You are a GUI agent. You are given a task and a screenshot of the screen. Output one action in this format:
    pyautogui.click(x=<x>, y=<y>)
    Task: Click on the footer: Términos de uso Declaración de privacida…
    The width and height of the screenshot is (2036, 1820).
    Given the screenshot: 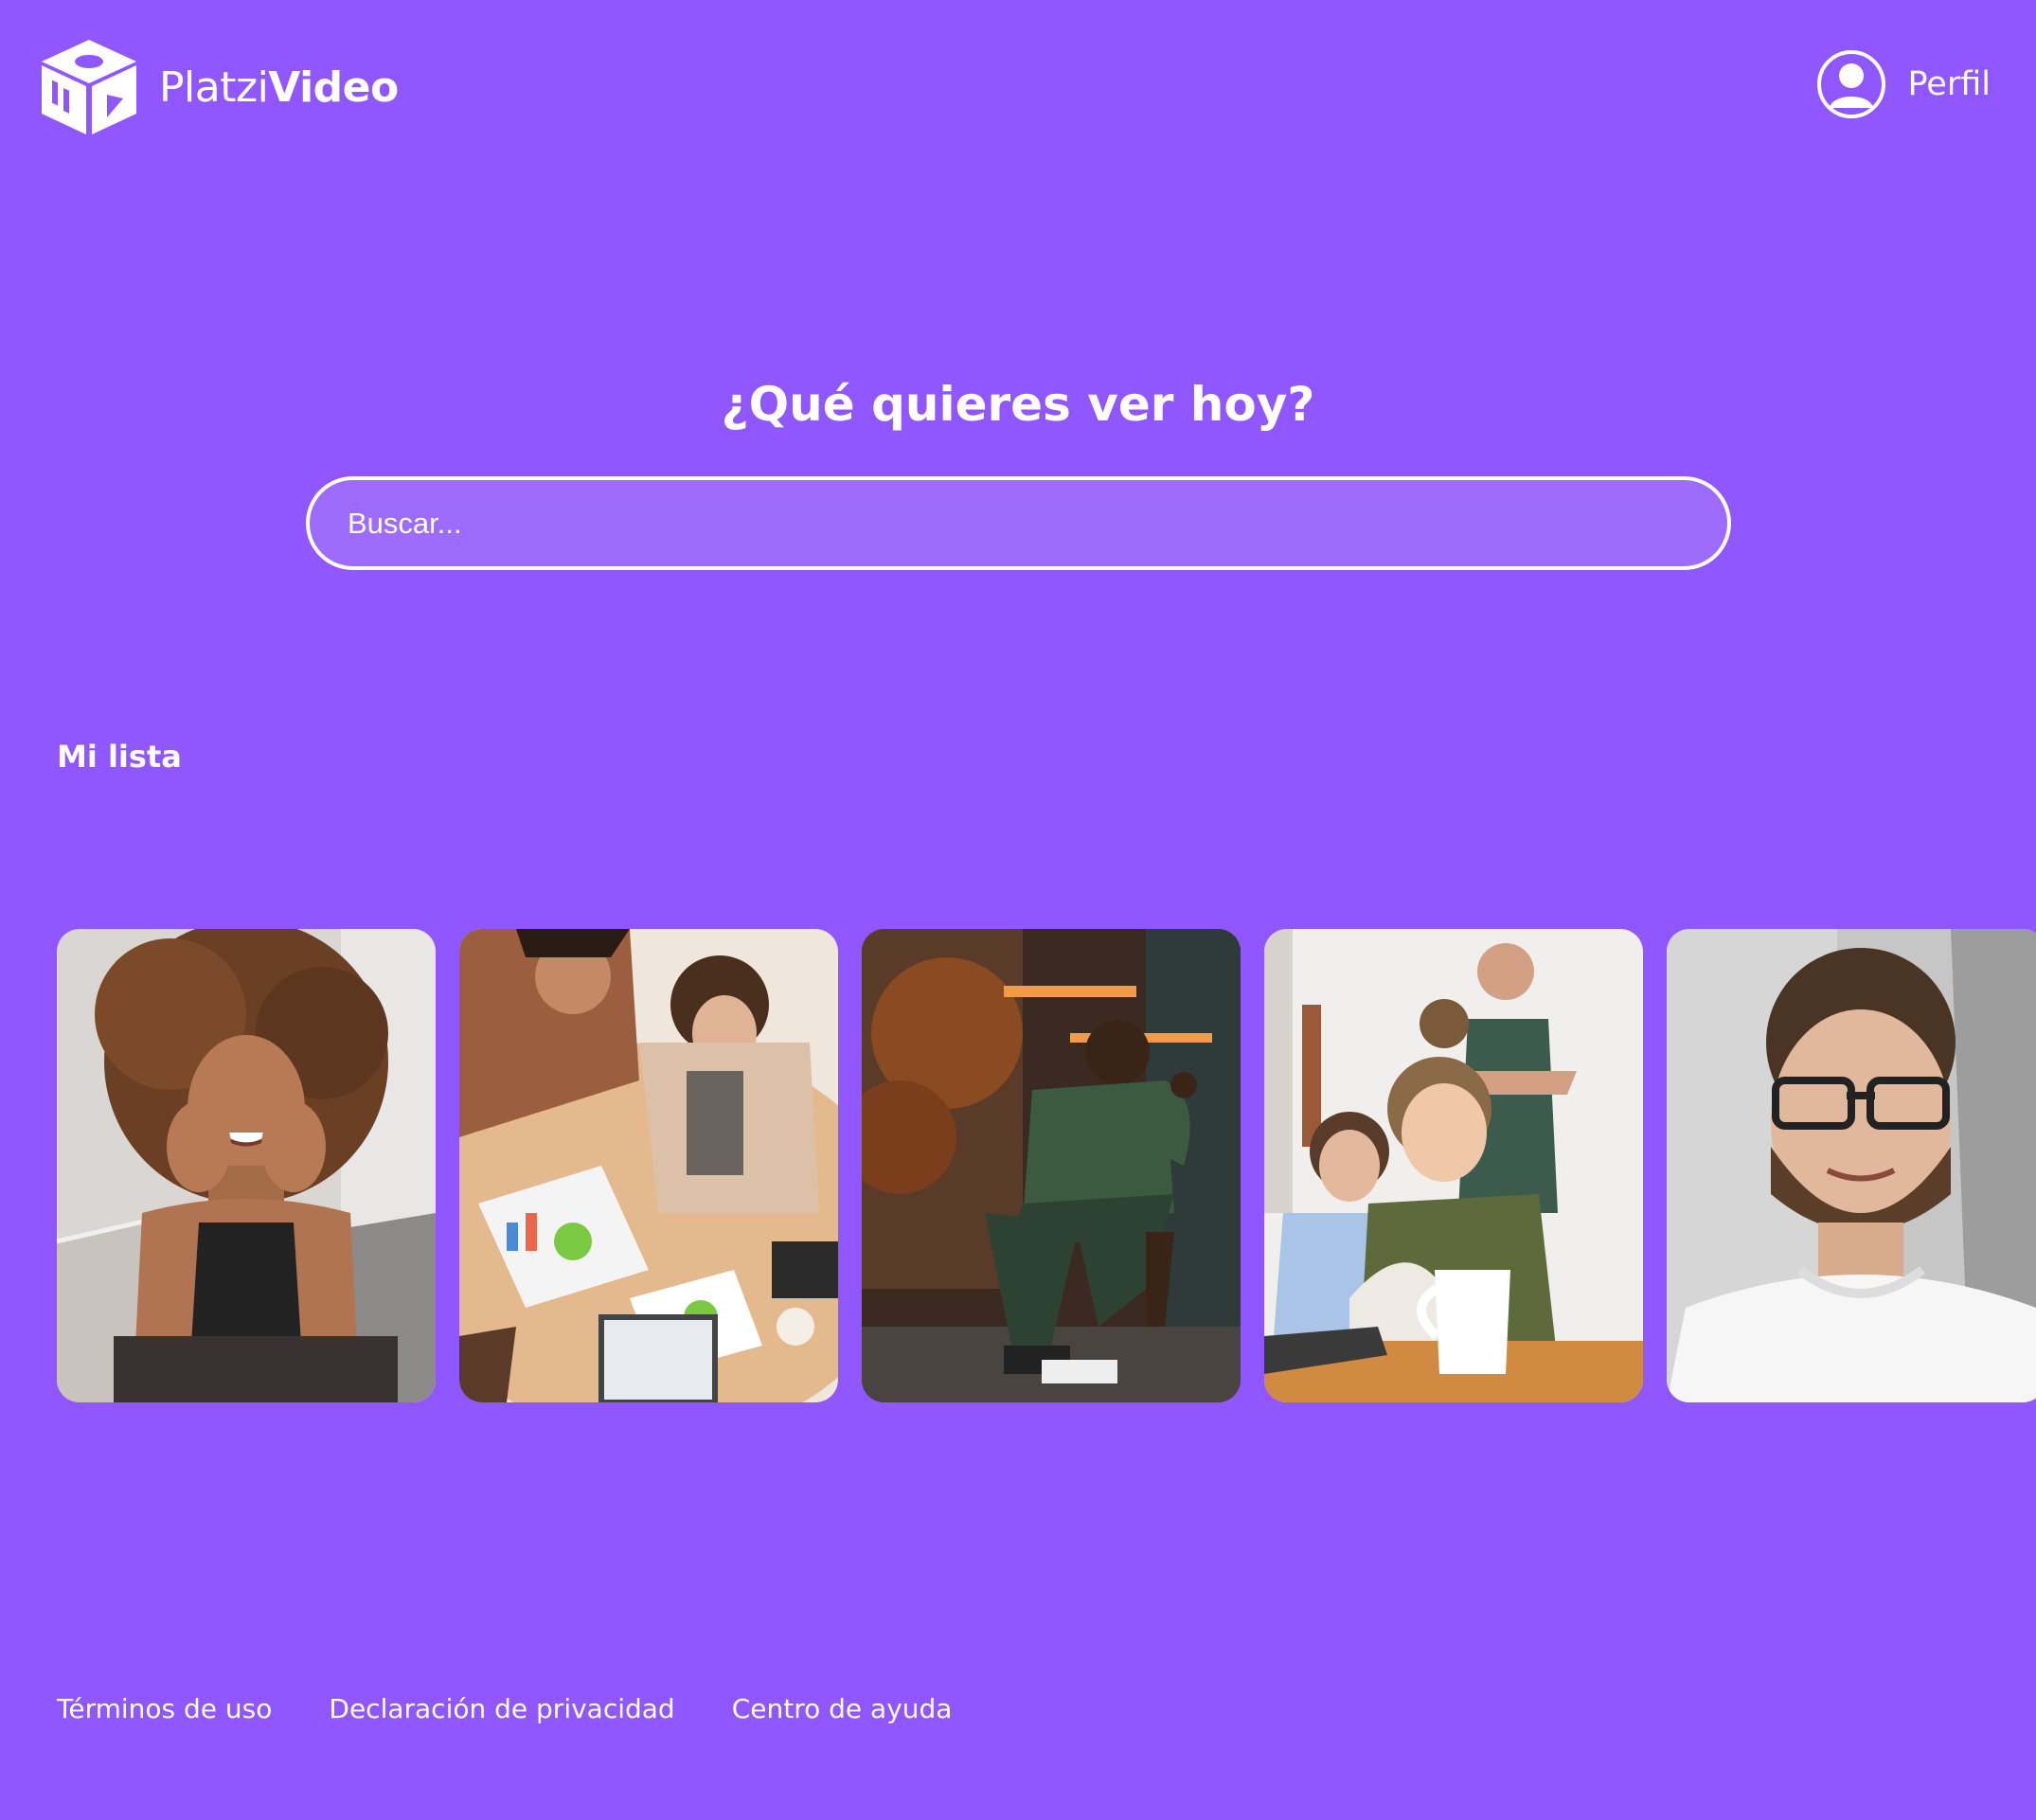 What is the action you would take?
    pyautogui.click(x=533, y=1708)
    